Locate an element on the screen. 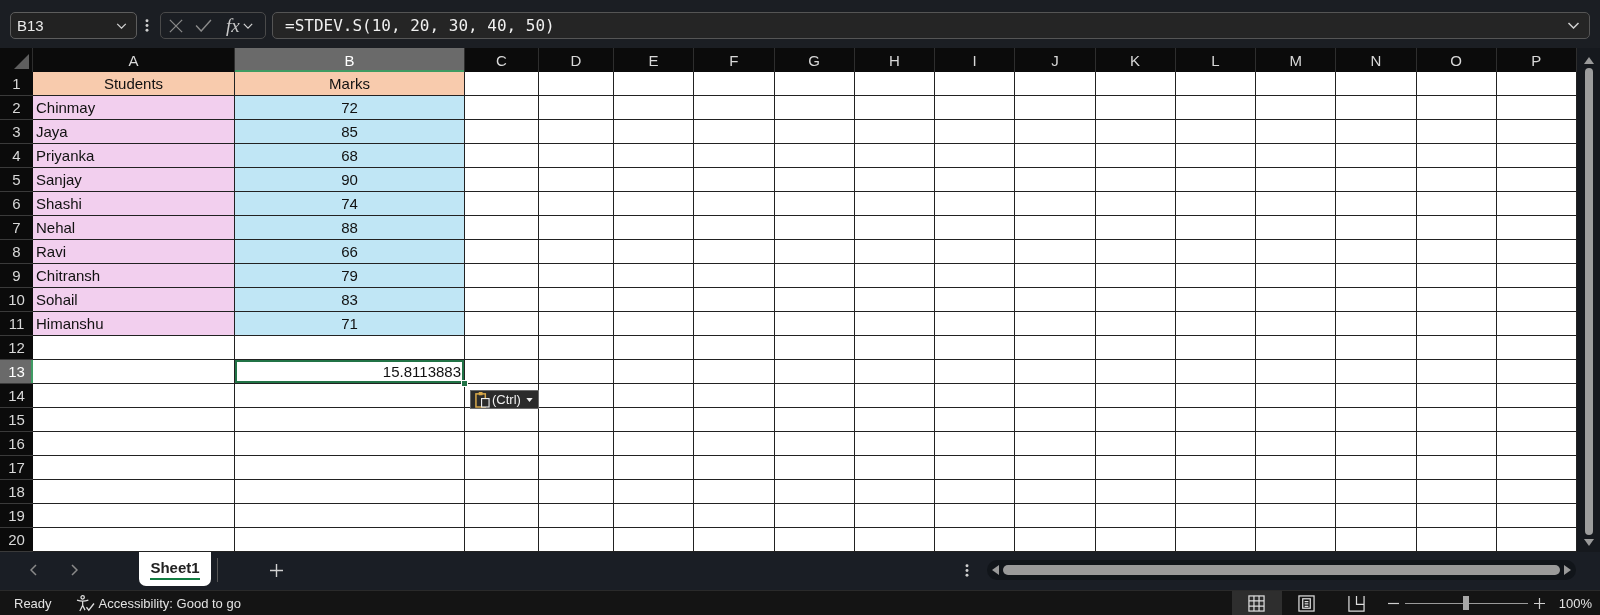 Image resolution: width=1600 pixels, height=615 pixels. table-cell: Chitransh is located at coordinates (134, 276).